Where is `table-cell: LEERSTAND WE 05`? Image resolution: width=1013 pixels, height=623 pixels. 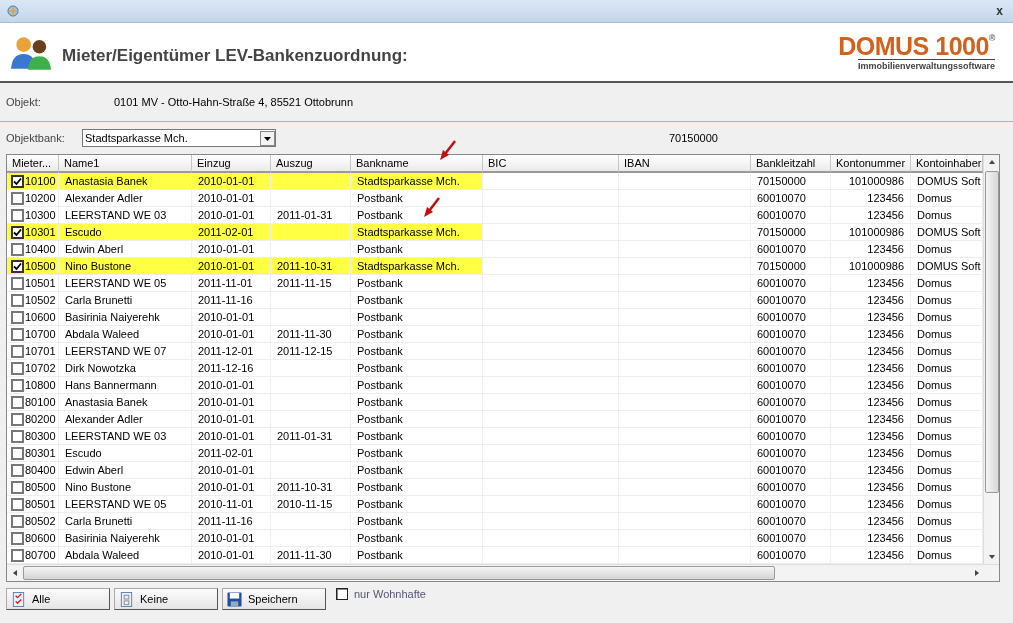 table-cell: LEERSTAND WE 05 is located at coordinates (125, 504).